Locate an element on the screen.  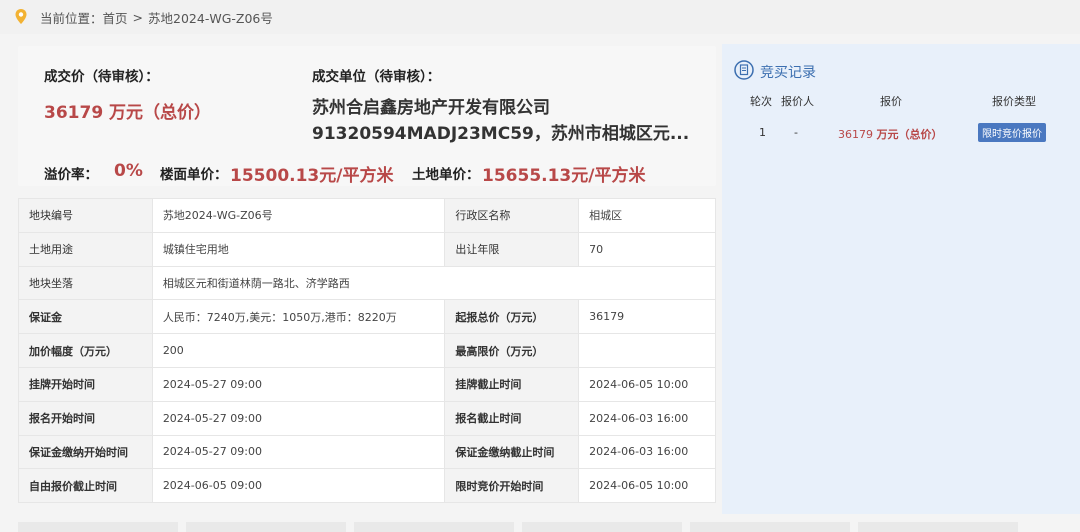
table-value: 苏地2024-WG-Z06号 is located at coordinates (298, 215).